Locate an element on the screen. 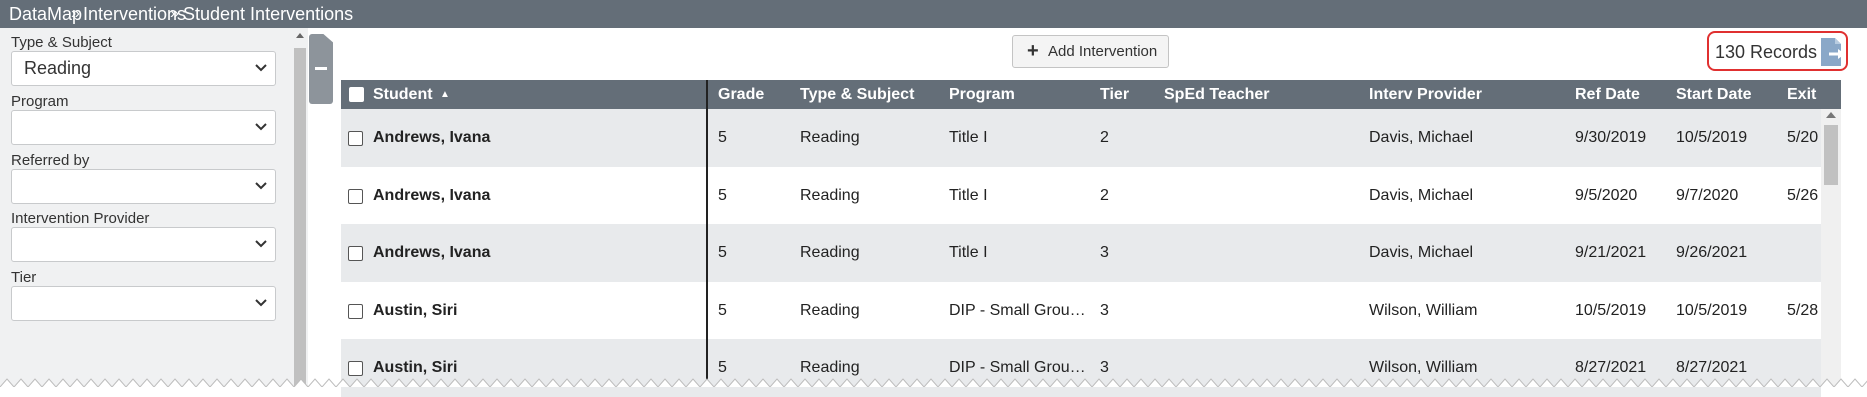 The width and height of the screenshot is (1867, 397). collapse-icon is located at coordinates (321, 68).